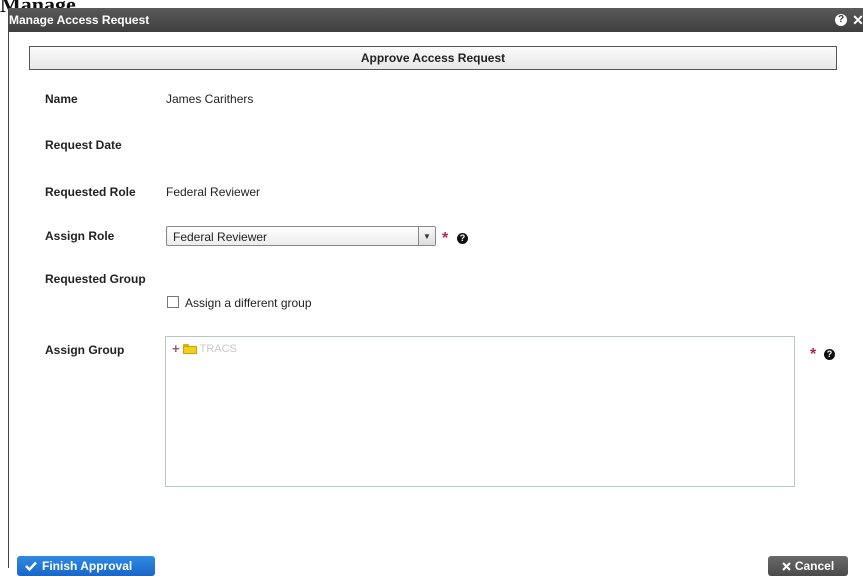 This screenshot has width=863, height=576. I want to click on tree-item-label: TRACS, so click(218, 349).